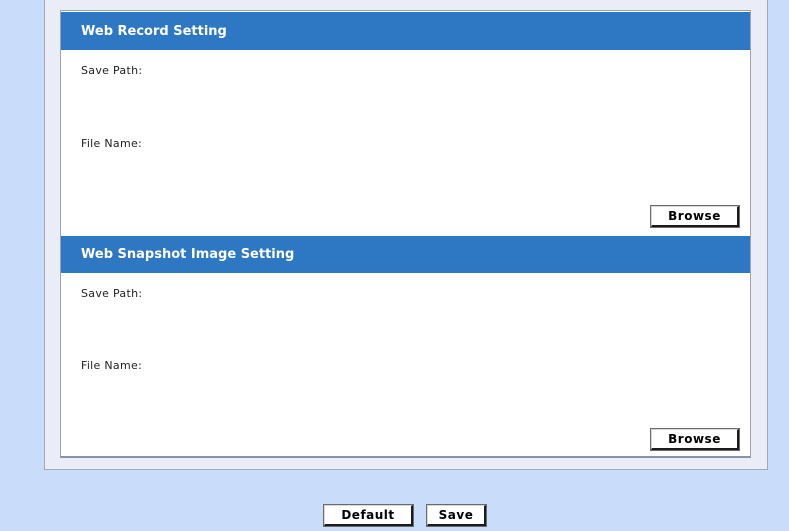 Image resolution: width=789 pixels, height=531 pixels. I want to click on save-button: Save, so click(456, 515).